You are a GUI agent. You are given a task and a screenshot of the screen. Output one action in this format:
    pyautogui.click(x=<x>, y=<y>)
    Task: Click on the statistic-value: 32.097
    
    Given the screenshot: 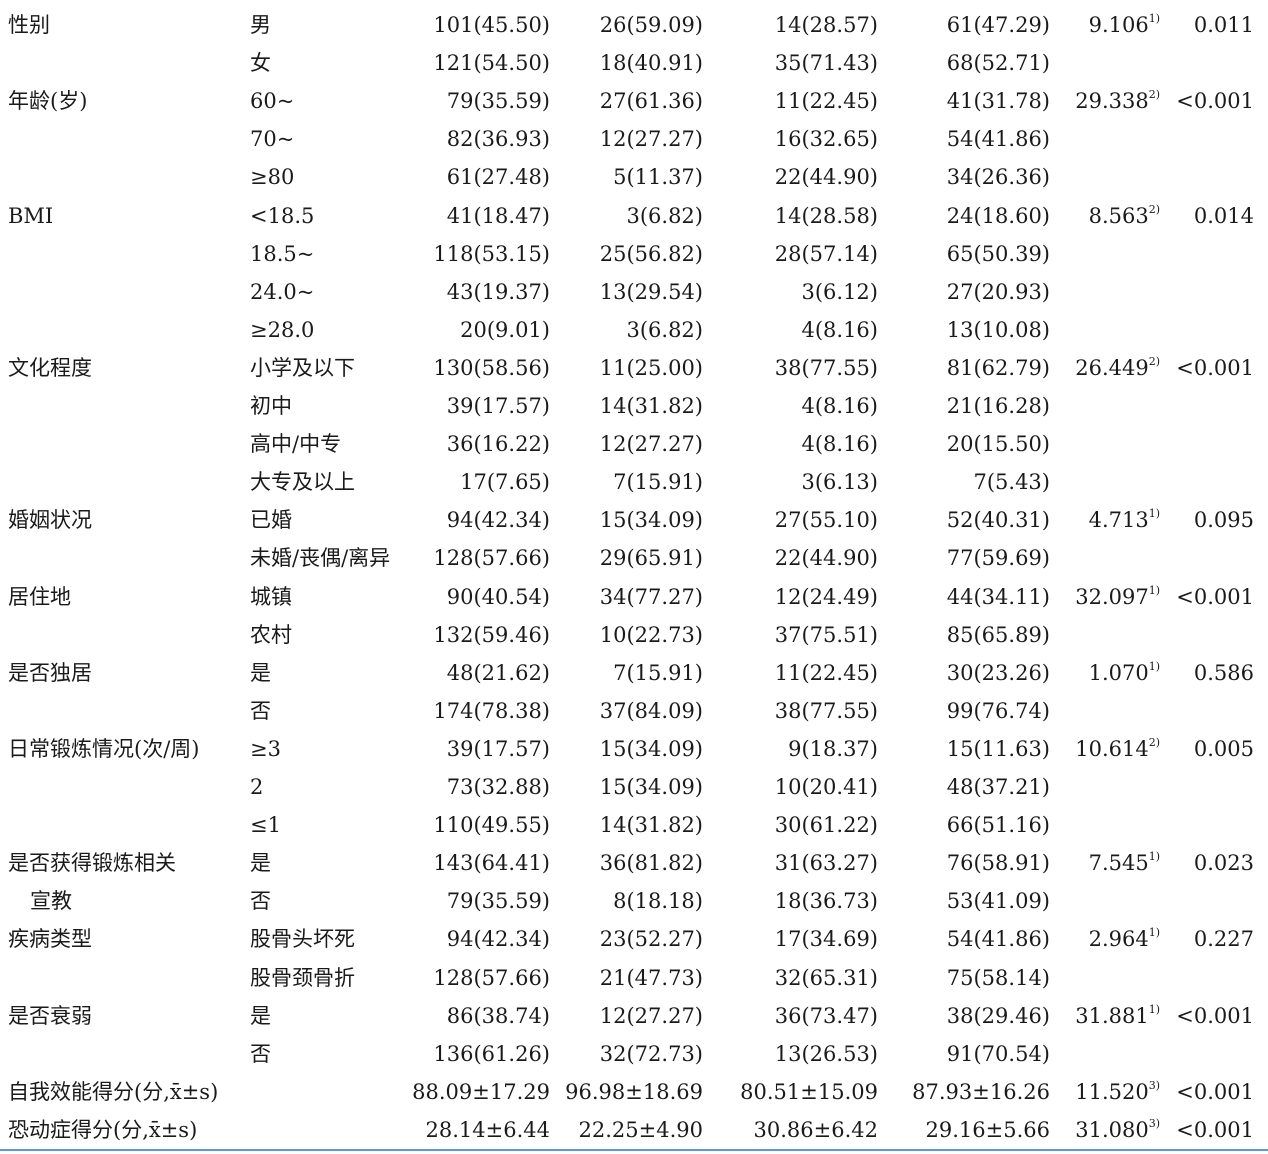 What is the action you would take?
    pyautogui.click(x=1112, y=596)
    